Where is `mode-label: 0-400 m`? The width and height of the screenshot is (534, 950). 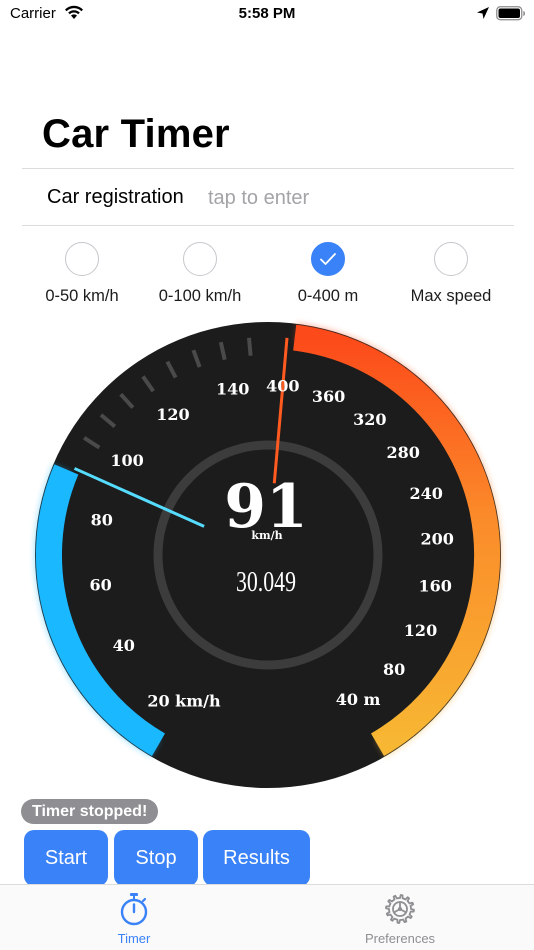 mode-label: 0-400 m is located at coordinates (328, 296).